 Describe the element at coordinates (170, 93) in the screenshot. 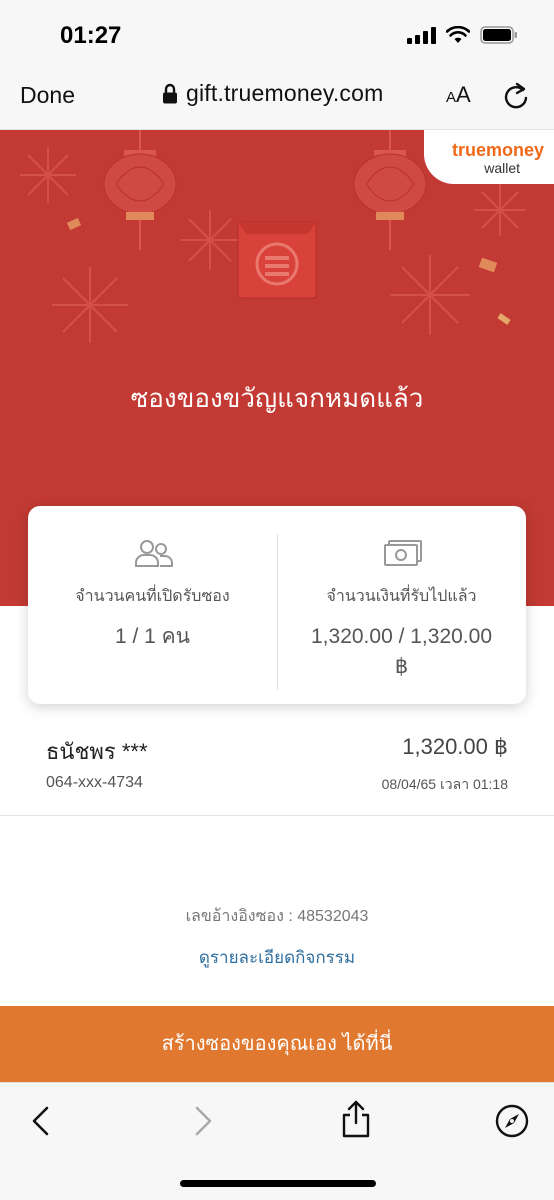

I see `lock-icon` at that location.